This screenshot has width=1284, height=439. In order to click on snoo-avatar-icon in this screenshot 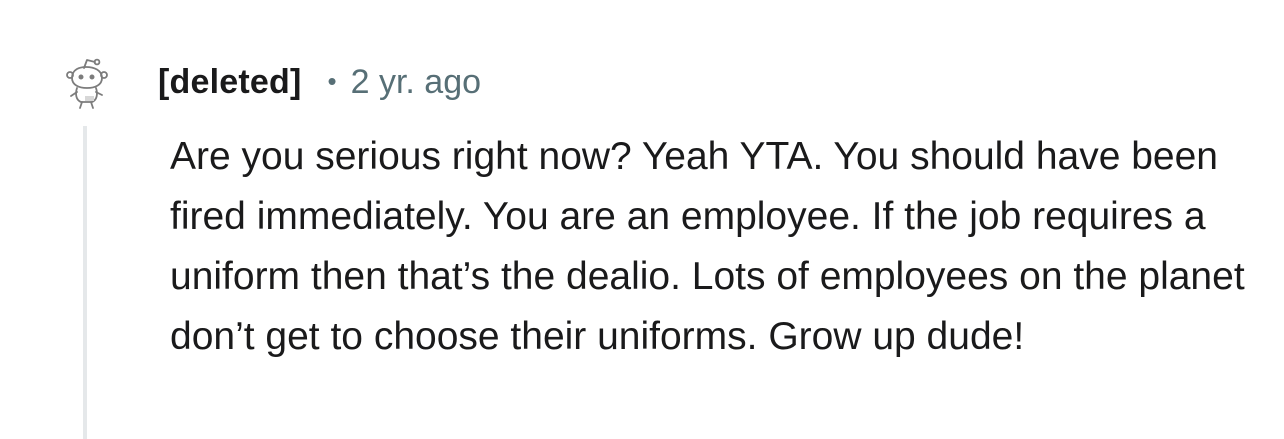, I will do `click(85, 83)`.